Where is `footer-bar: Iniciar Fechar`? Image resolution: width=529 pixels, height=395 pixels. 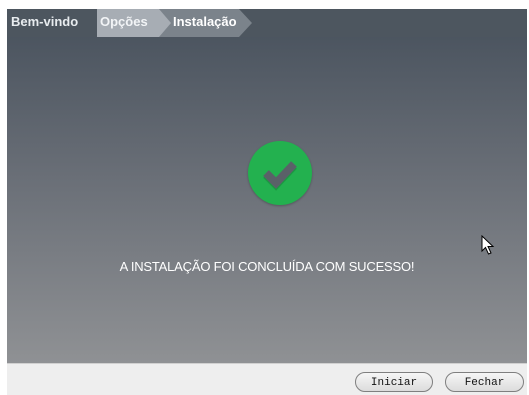 footer-bar: Iniciar Fechar is located at coordinates (267, 379).